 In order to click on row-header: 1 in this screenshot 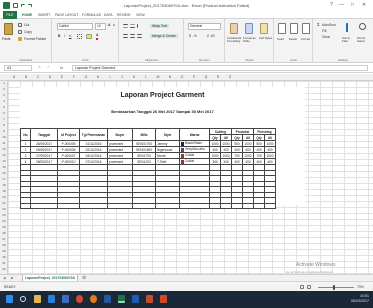, I will do `click(4, 83)`.